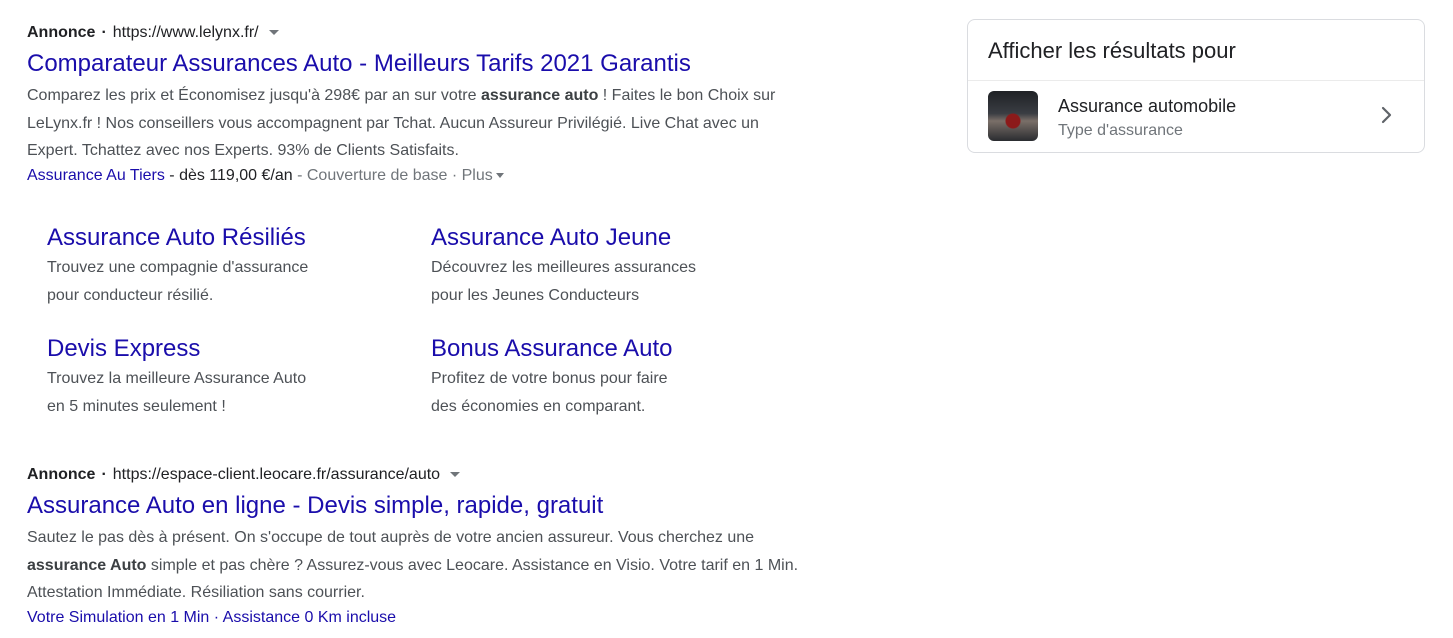 This screenshot has height=638, width=1453. Describe the element at coordinates (1112, 50) in the screenshot. I see `panel-title: Afficher les résultats pour` at that location.